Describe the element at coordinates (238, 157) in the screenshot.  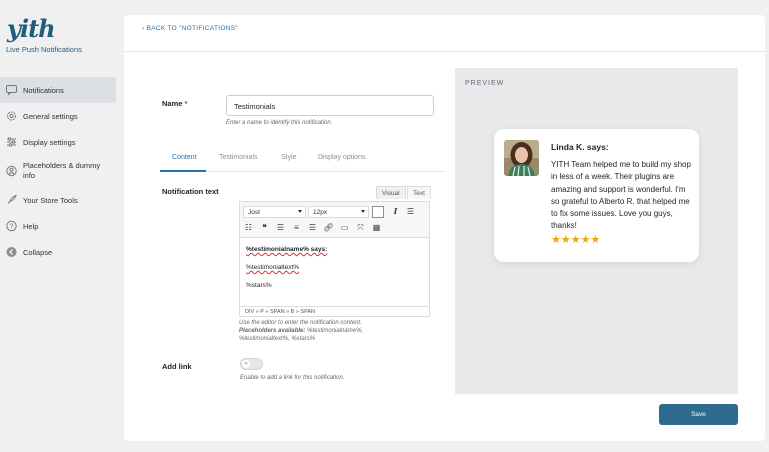
I see `tab-testimonials: Testimonials` at that location.